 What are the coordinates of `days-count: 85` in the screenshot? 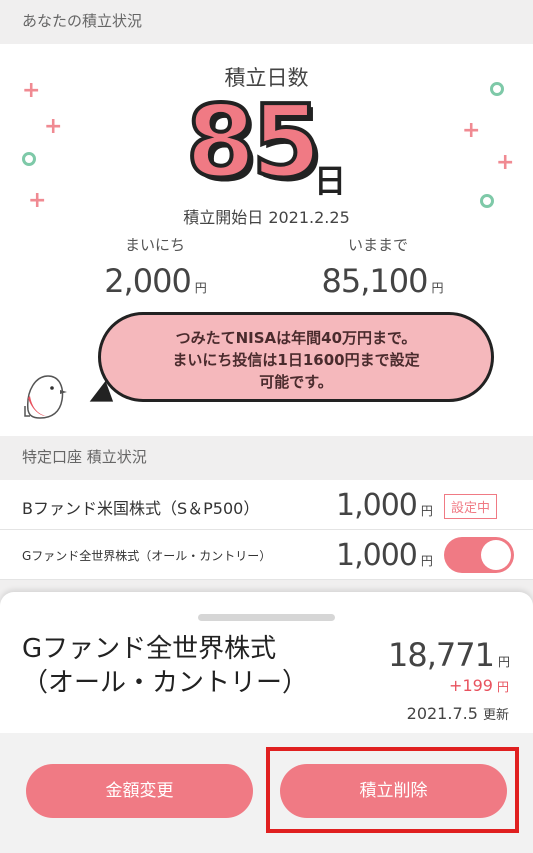 It's located at (253, 141).